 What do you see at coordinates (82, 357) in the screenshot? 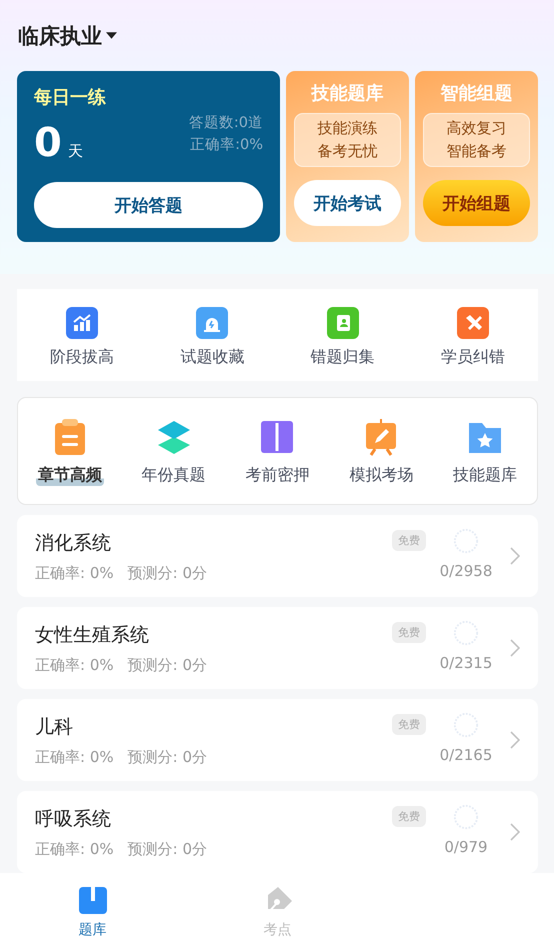
I see `shortcut-label: 阶段拔高` at bounding box center [82, 357].